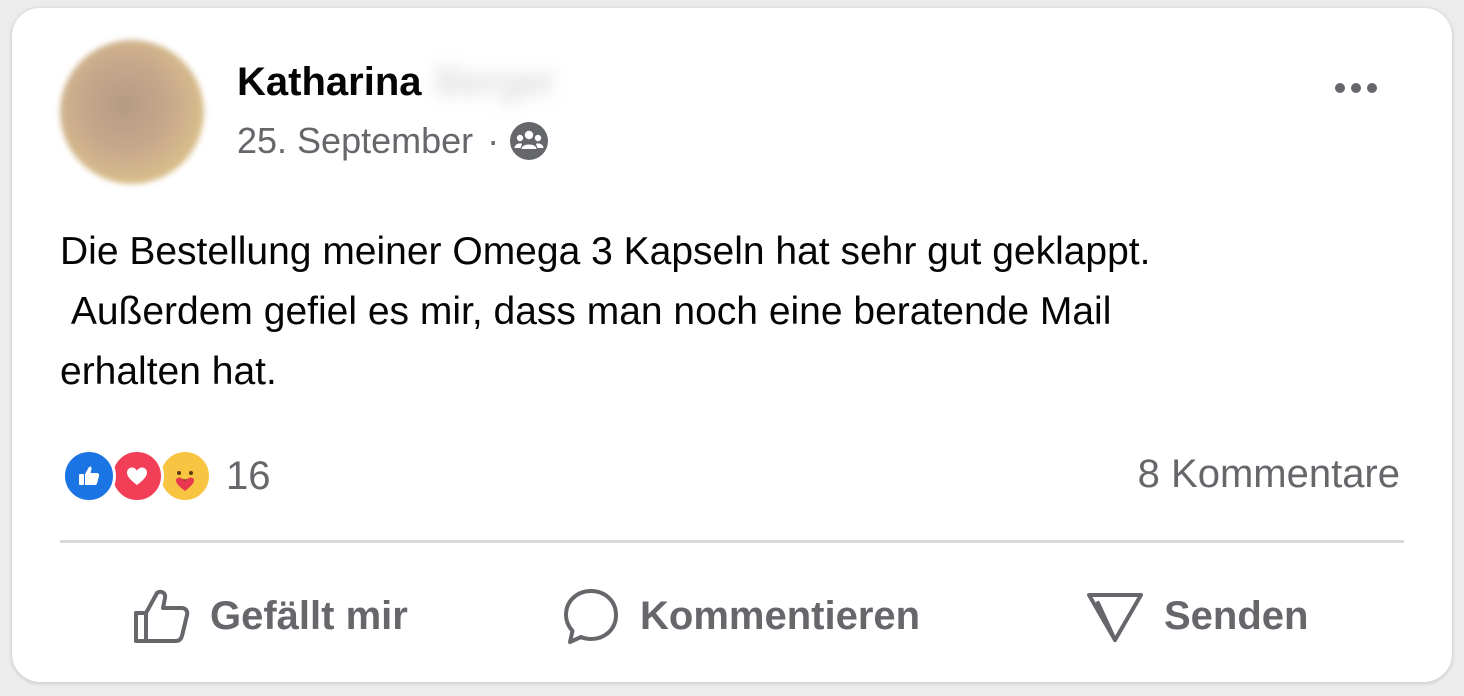 This screenshot has width=1464, height=696. What do you see at coordinates (248, 476) in the screenshot?
I see `reaction-count: 16` at bounding box center [248, 476].